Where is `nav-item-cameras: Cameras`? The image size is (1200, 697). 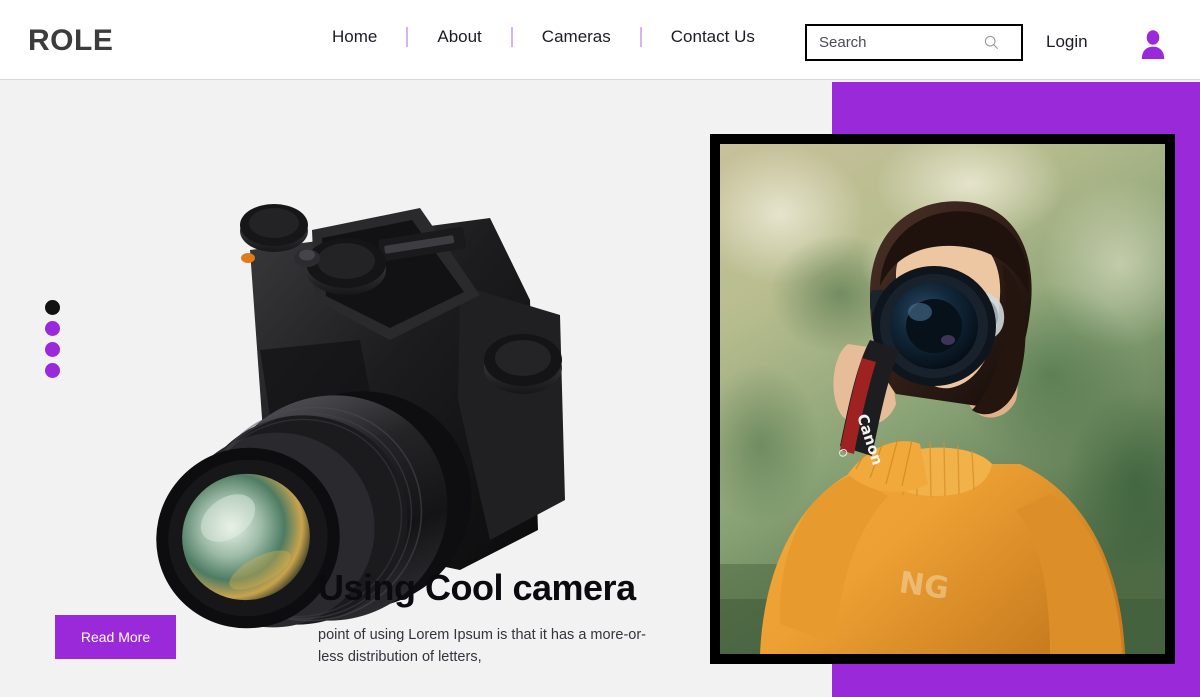
nav-item-cameras: Cameras is located at coordinates (576, 37).